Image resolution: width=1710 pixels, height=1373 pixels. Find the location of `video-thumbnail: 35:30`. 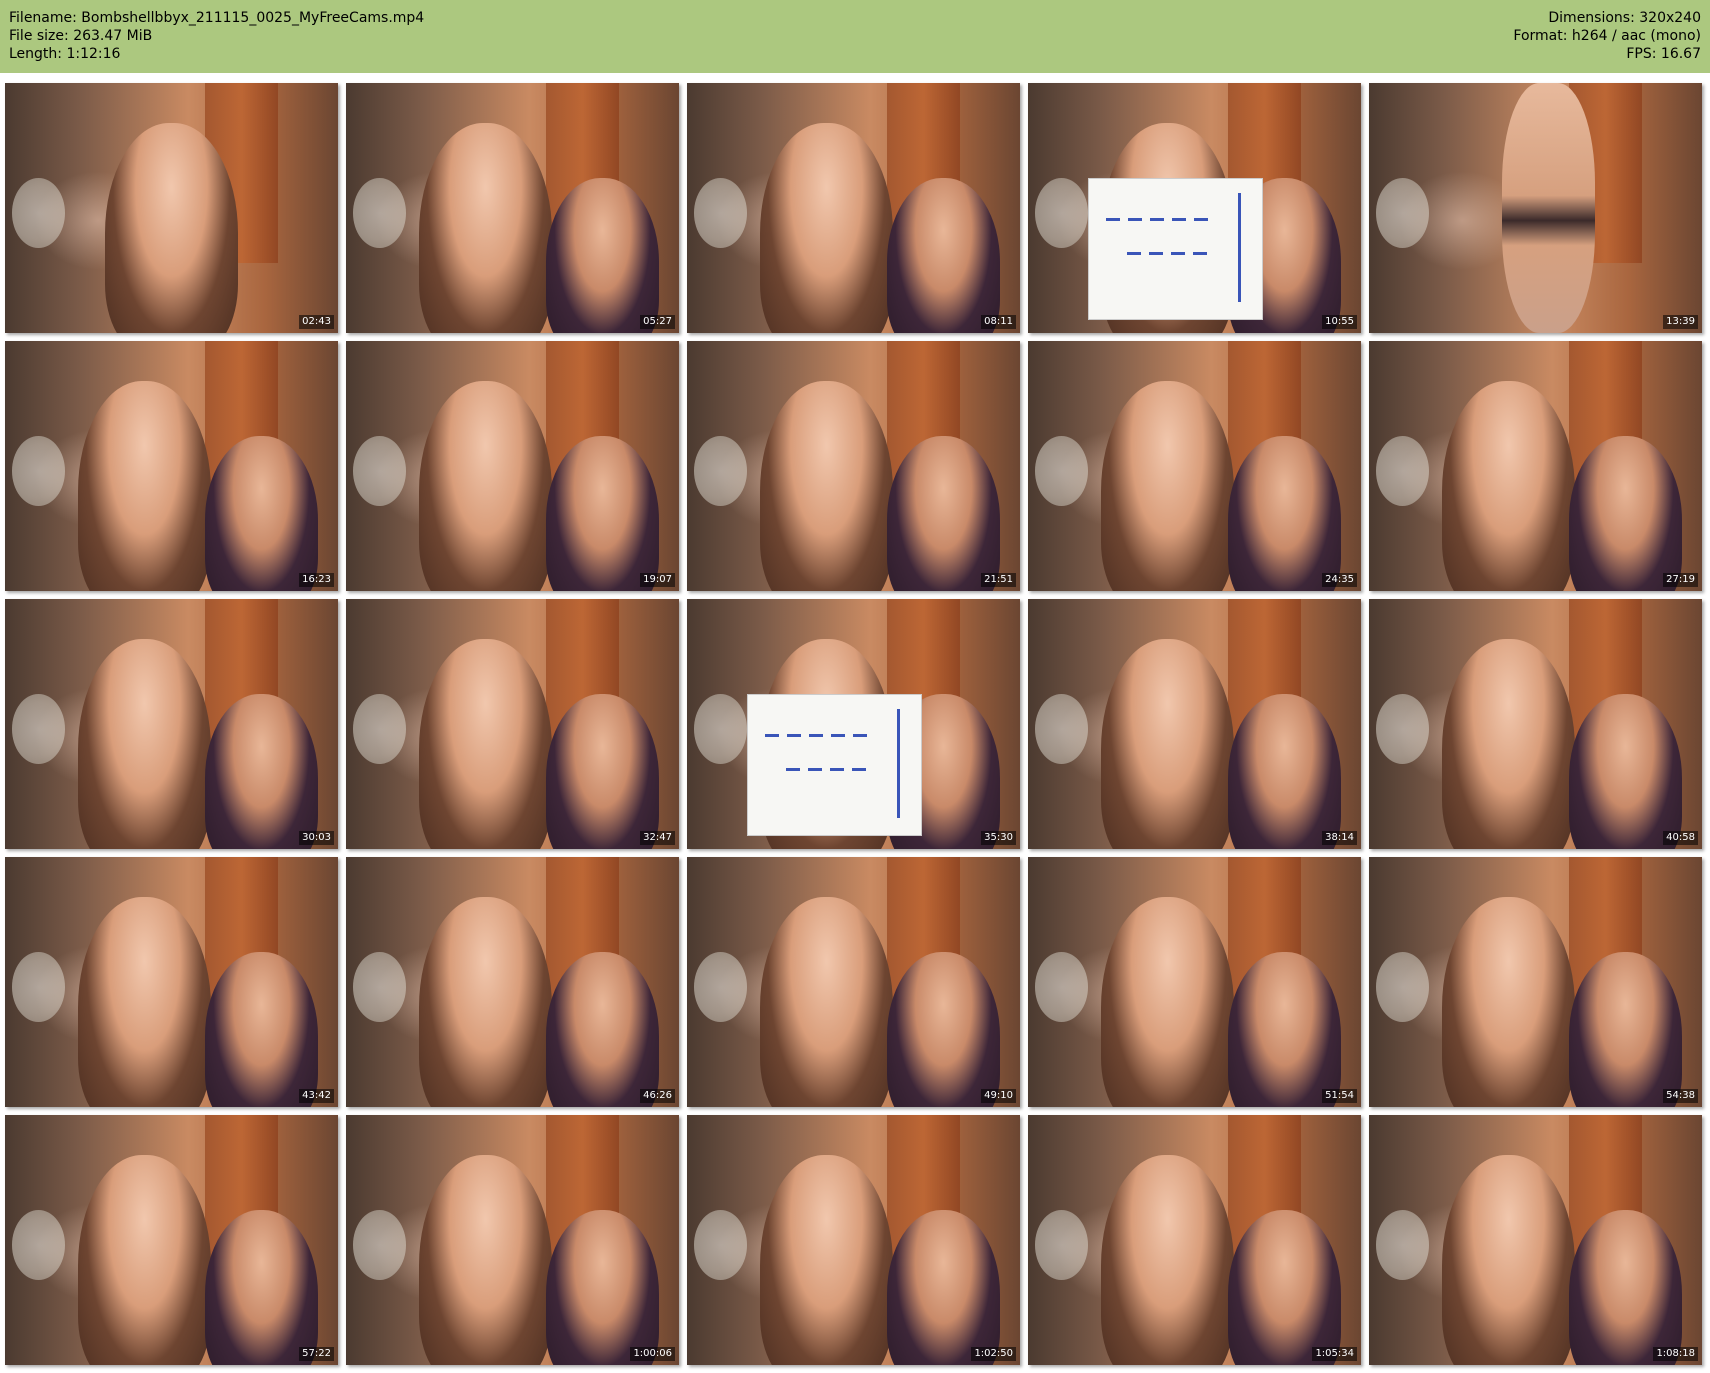

video-thumbnail: 35:30 is located at coordinates (853, 724).